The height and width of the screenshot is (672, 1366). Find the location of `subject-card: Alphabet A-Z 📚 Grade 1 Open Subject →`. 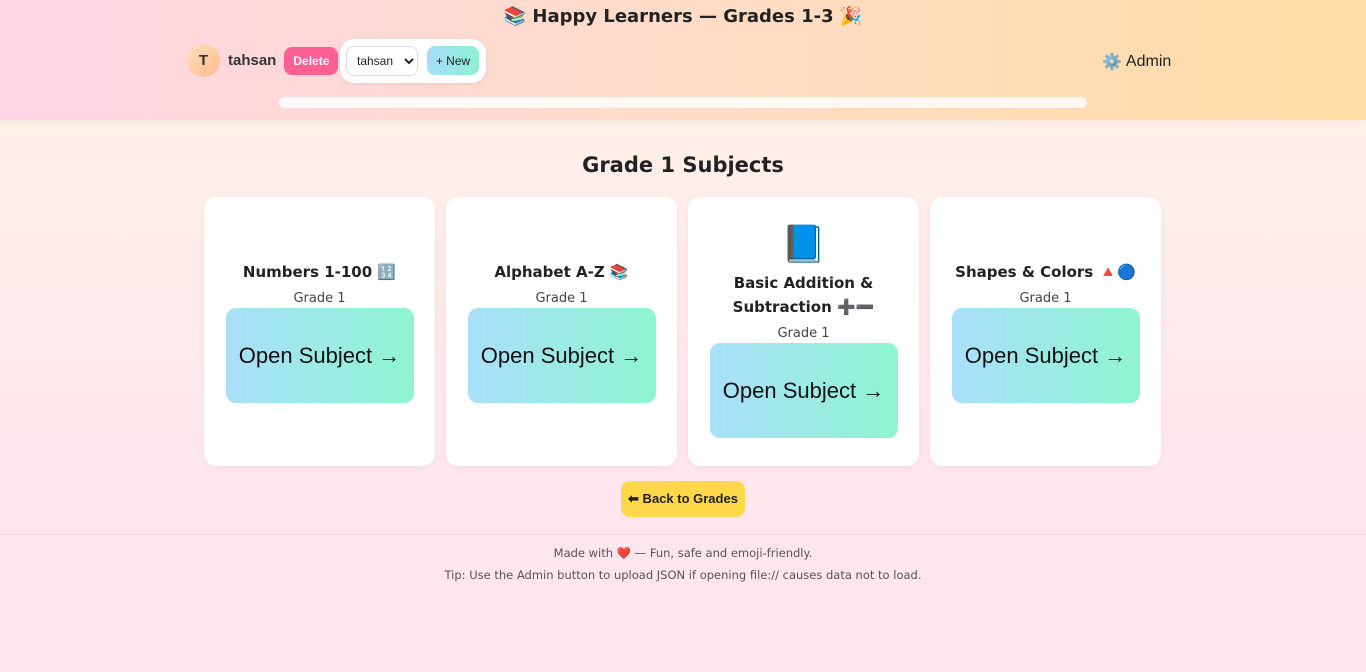

subject-card: Alphabet A-Z 📚 Grade 1 Open Subject → is located at coordinates (561, 331).